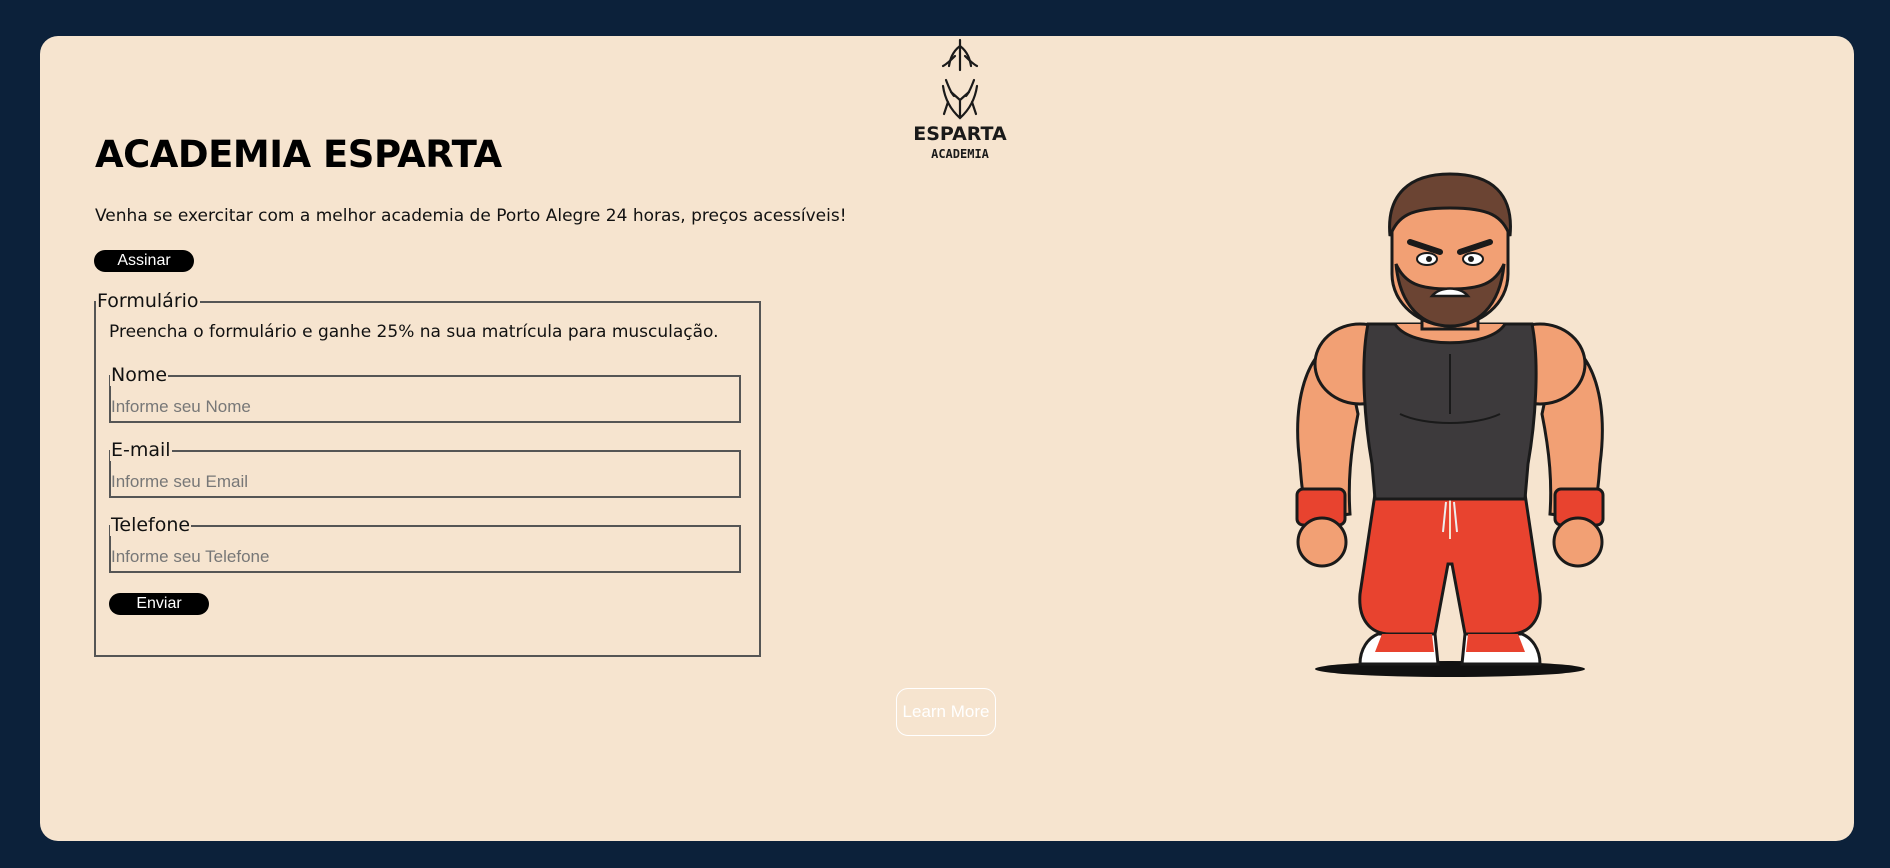  I want to click on submit-button: Enviar, so click(159, 604).